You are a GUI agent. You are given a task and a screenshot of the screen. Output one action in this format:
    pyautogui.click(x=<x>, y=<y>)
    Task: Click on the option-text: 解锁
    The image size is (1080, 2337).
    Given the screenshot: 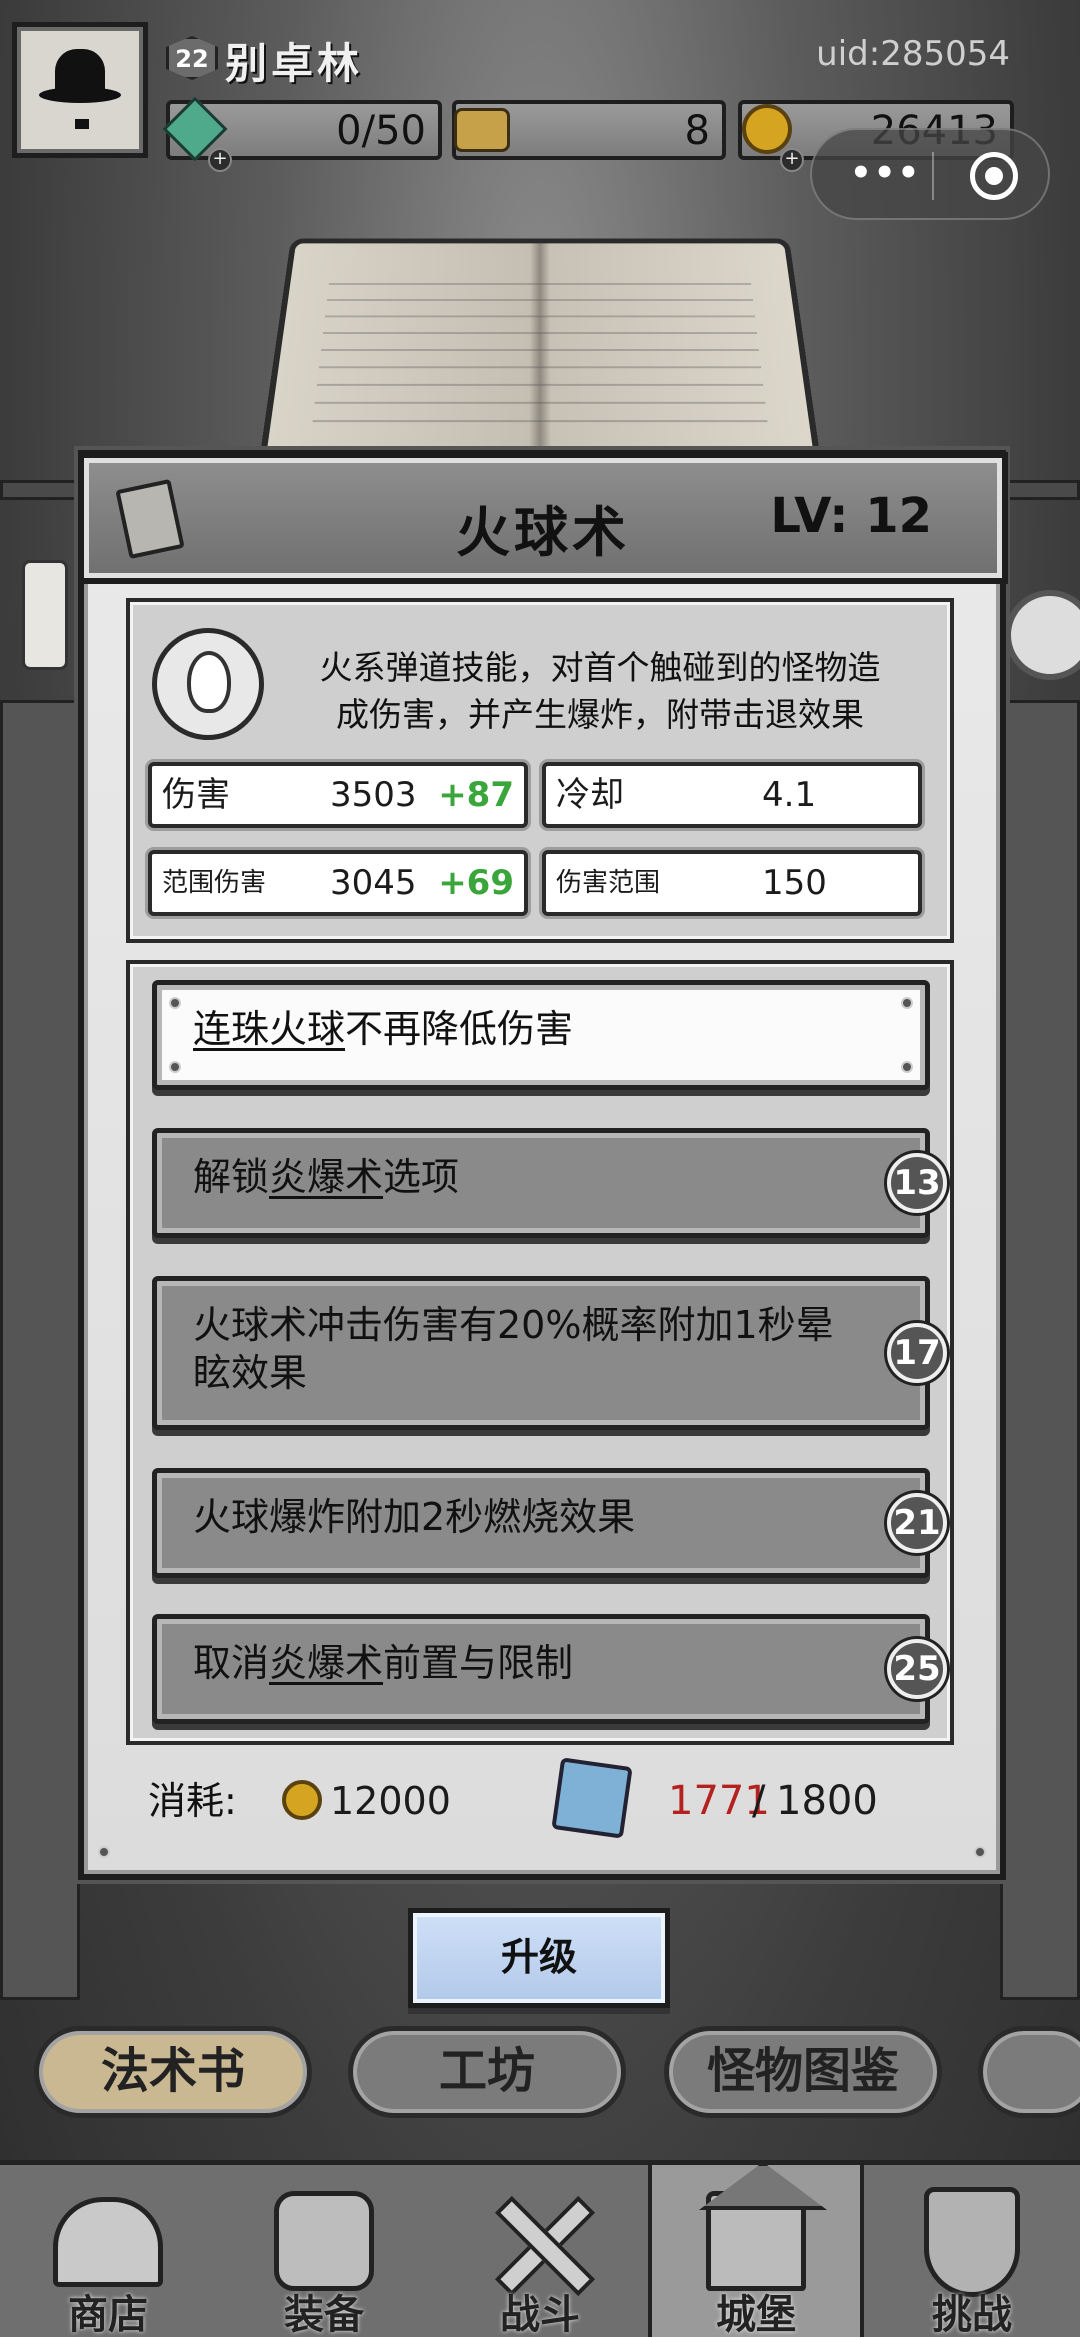 What is the action you would take?
    pyautogui.click(x=231, y=1177)
    